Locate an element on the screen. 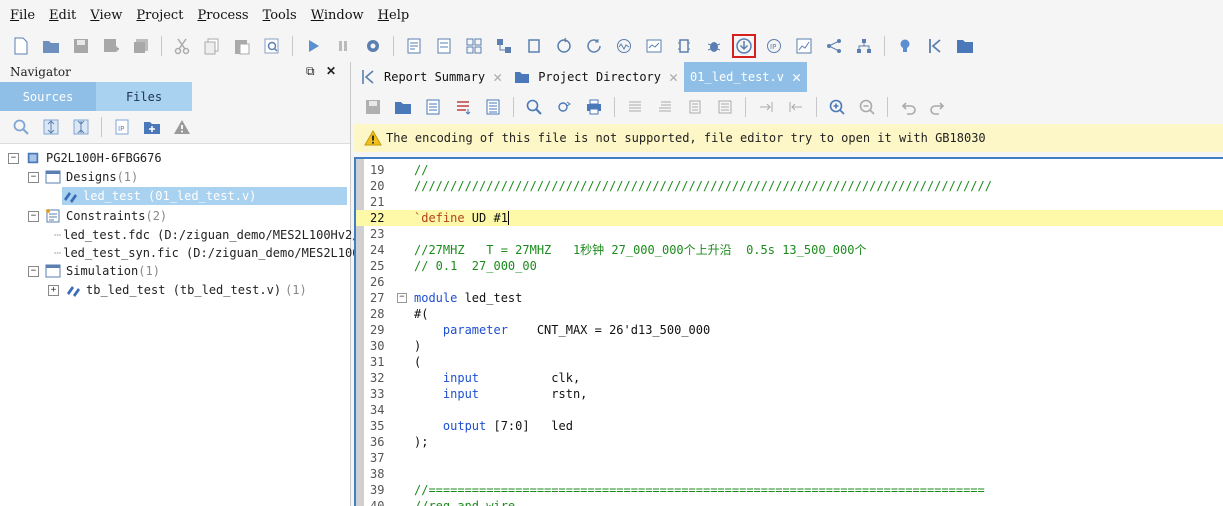 The width and height of the screenshot is (1223, 506). paste-icon is located at coordinates (242, 46).